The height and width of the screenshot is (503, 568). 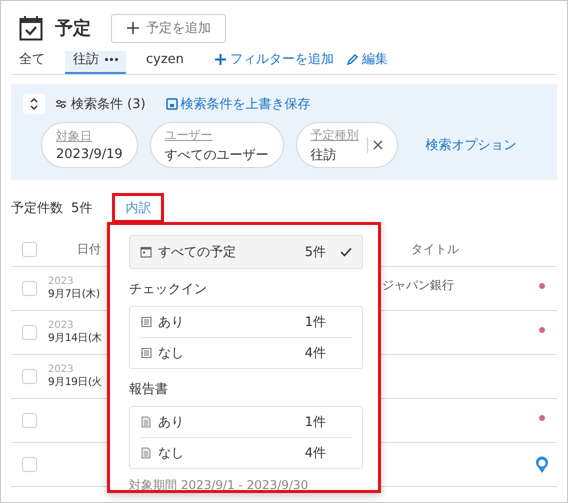 I want to click on chip-value: 2023/9/19, so click(x=89, y=154).